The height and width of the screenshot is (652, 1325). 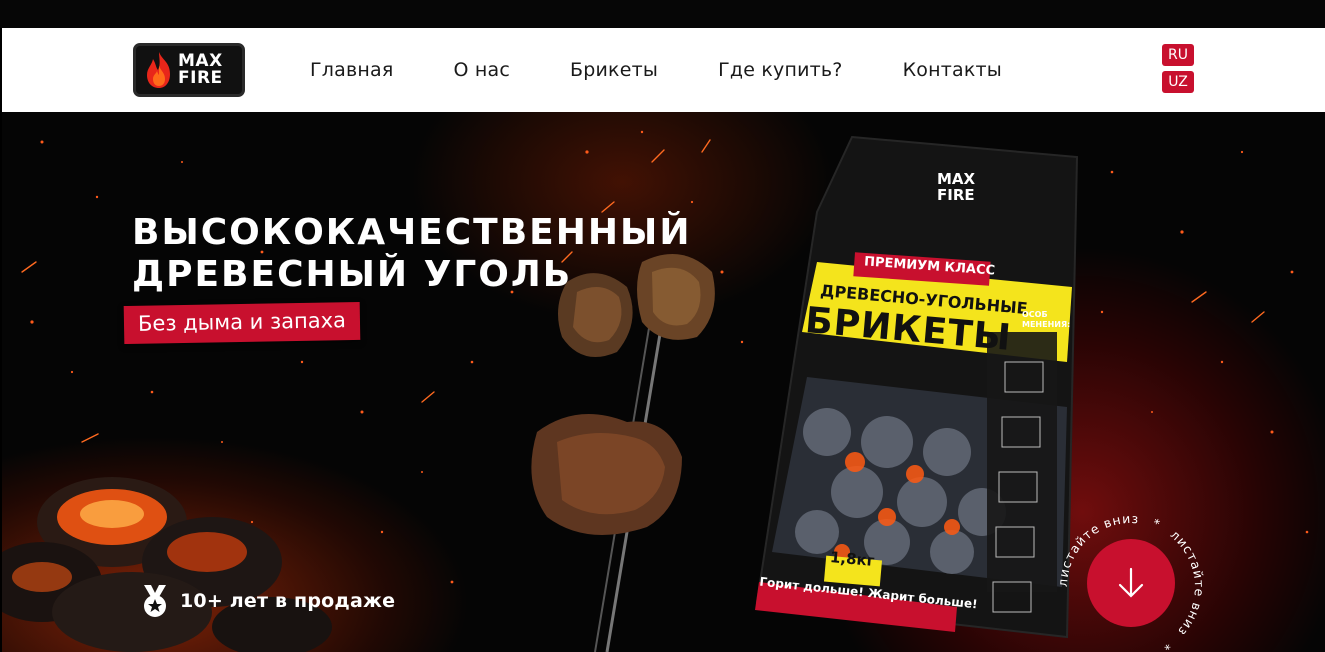 I want to click on package-weight: 1,8кг, so click(x=852, y=559).